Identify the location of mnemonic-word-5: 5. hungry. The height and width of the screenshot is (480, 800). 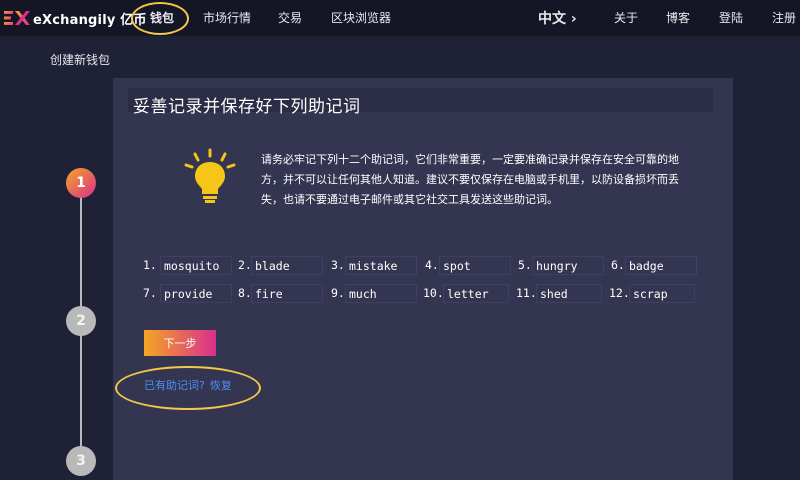
(561, 265).